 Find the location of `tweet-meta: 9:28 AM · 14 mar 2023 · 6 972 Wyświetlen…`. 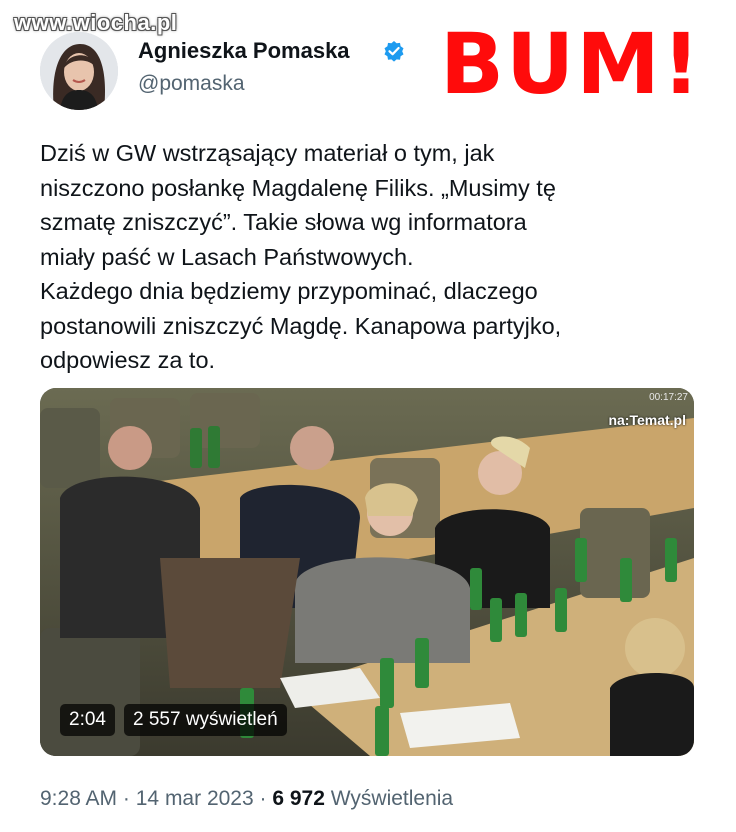

tweet-meta: 9:28 AM · 14 mar 2023 · 6 972 Wyświetlen… is located at coordinates (246, 799).